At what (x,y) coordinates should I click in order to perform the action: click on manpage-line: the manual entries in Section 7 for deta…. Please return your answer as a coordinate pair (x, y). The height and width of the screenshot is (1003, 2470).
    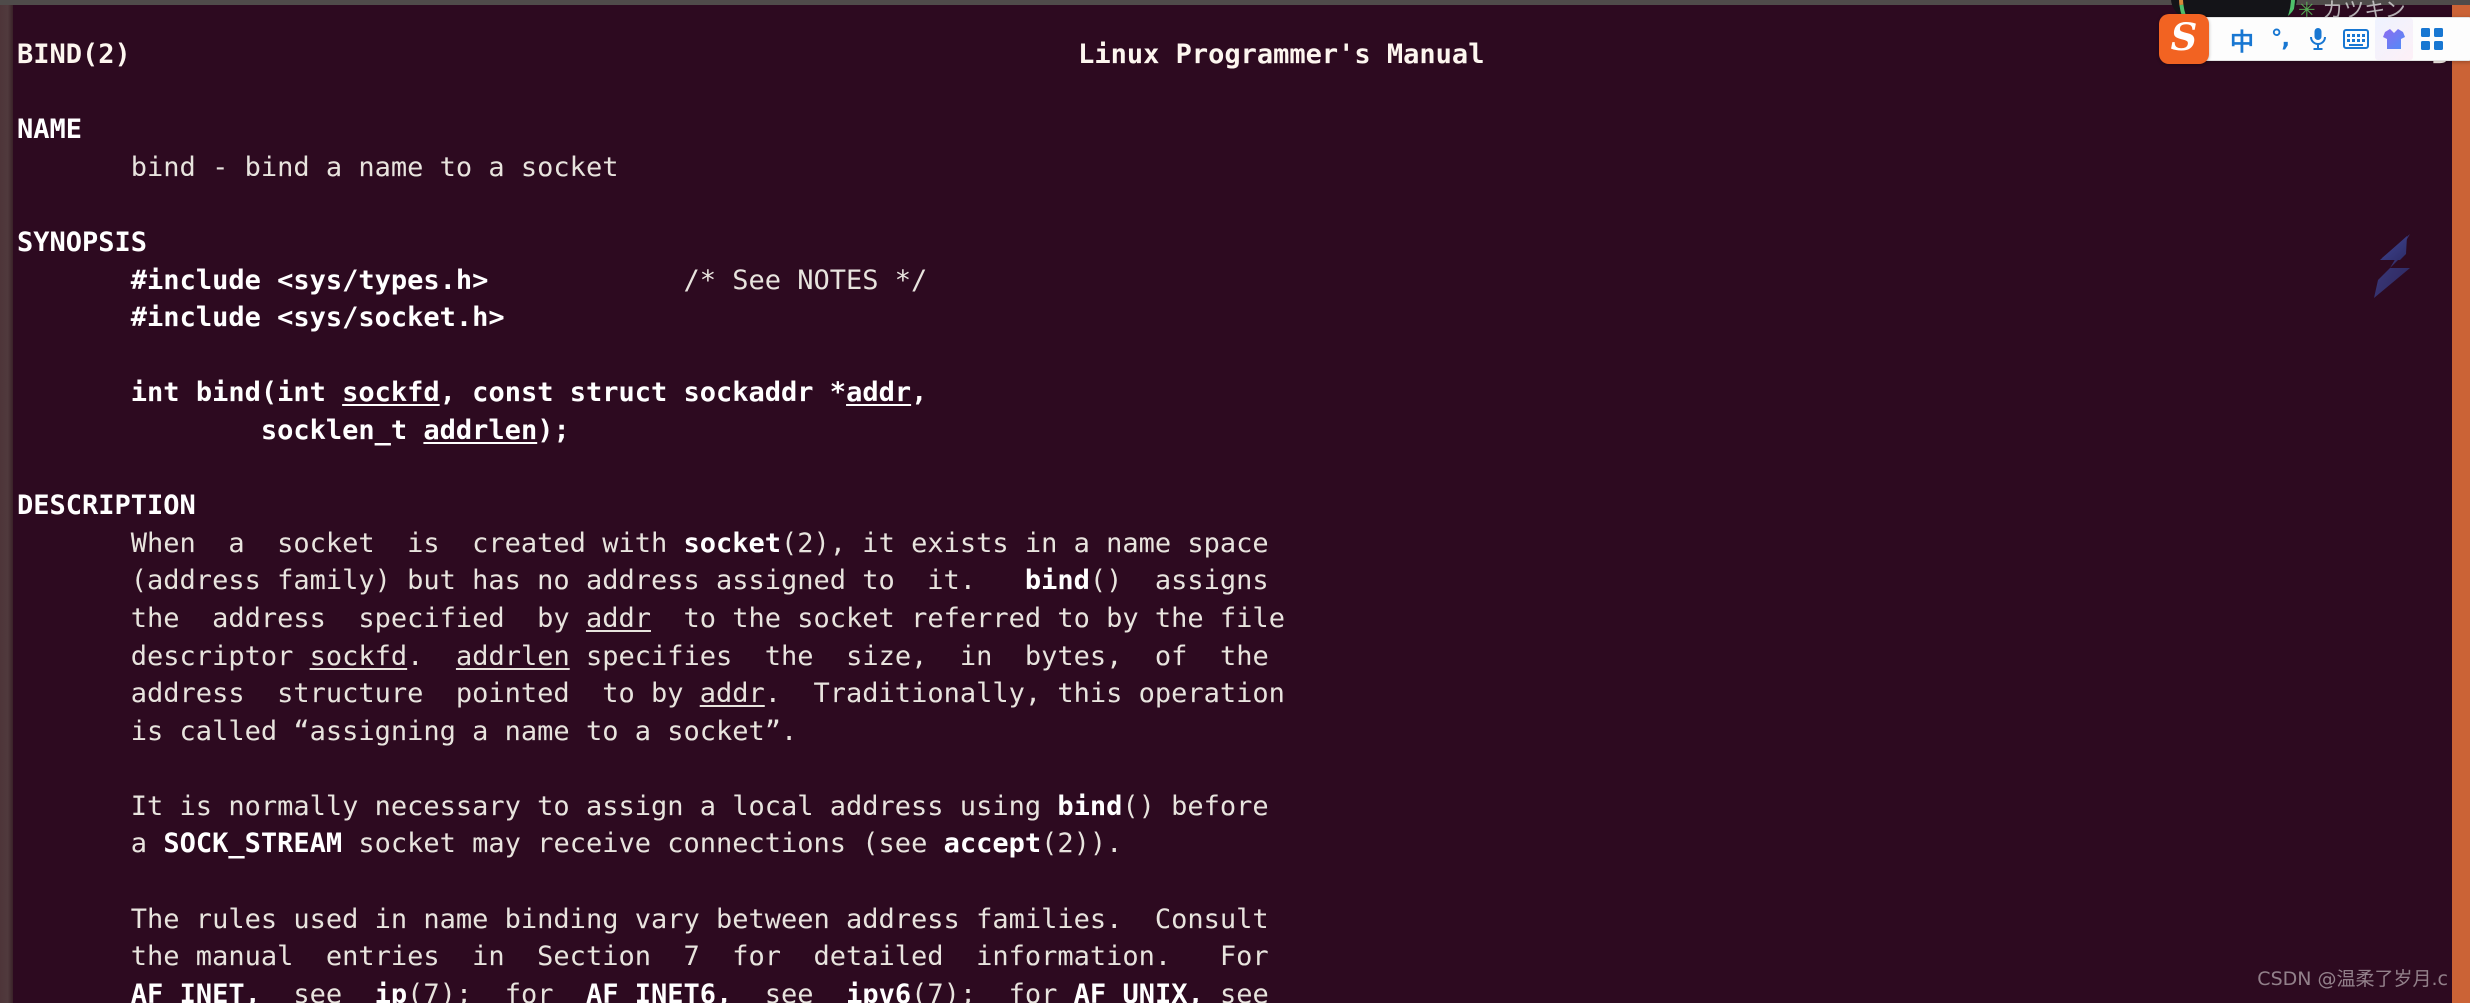
    Looking at the image, I should click on (643, 957).